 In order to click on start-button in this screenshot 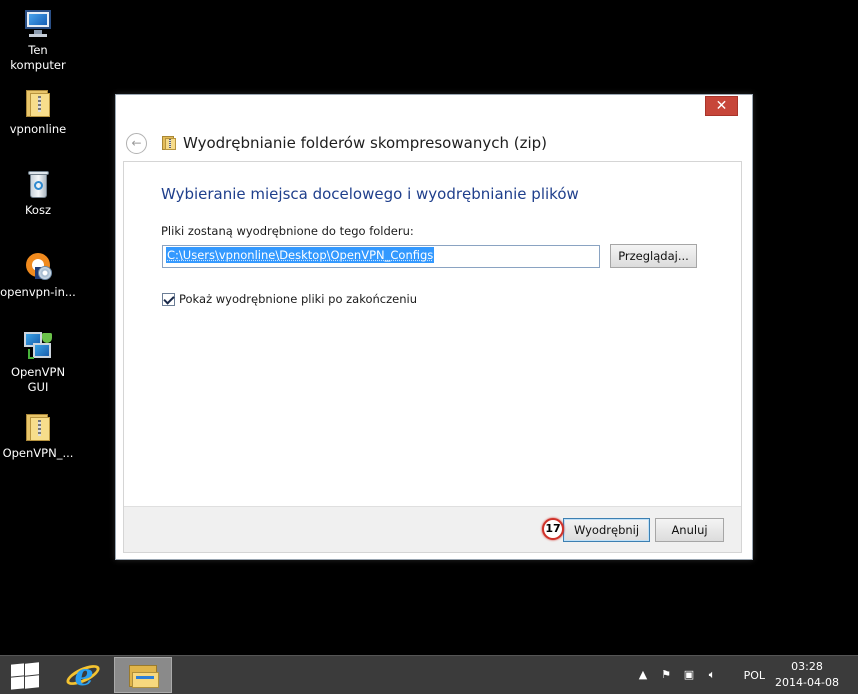, I will do `click(25, 676)`.